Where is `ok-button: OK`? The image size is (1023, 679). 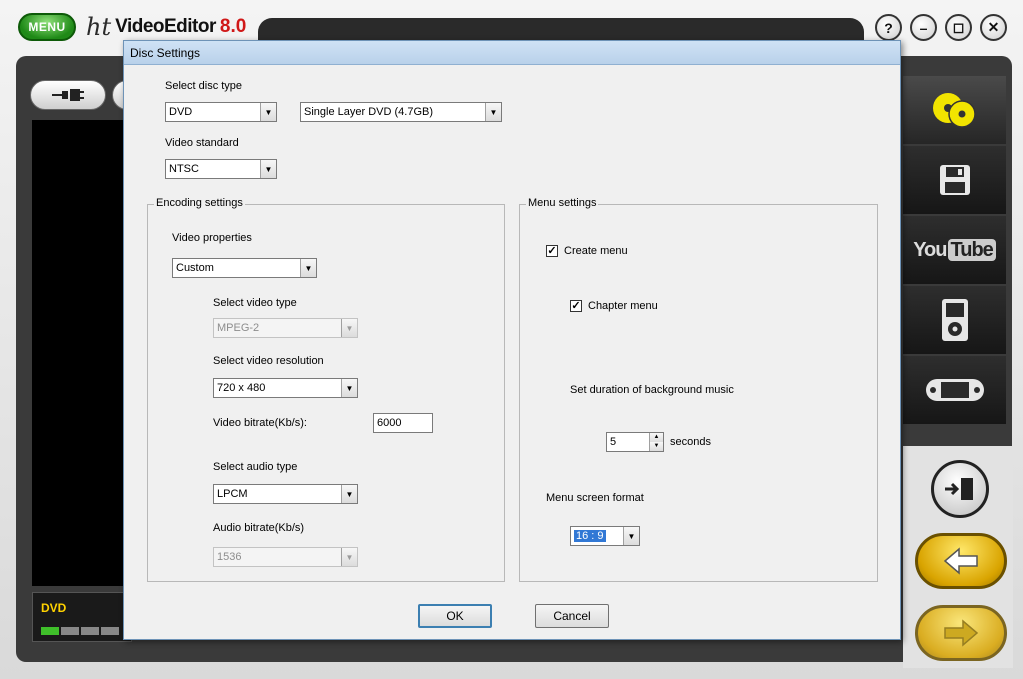
ok-button: OK is located at coordinates (455, 616).